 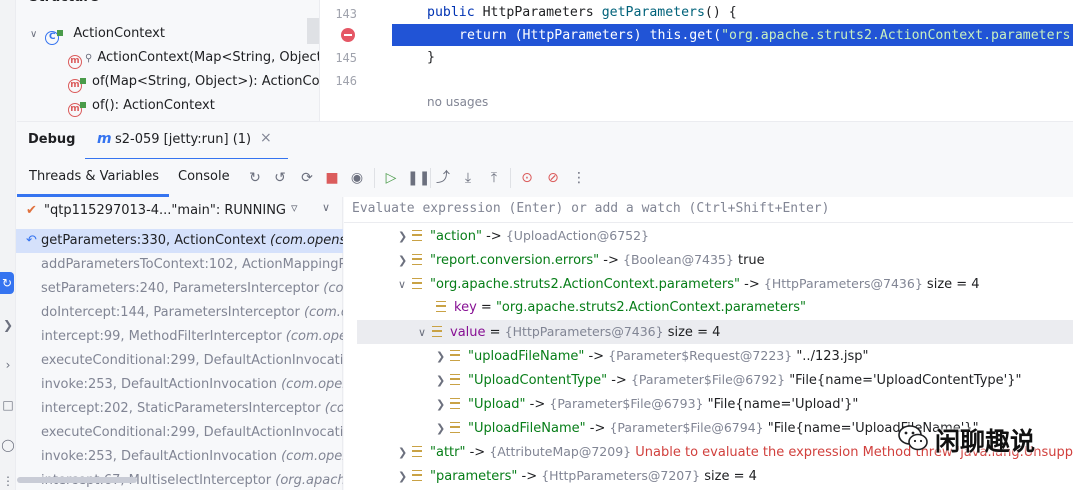 What do you see at coordinates (913, 438) in the screenshot?
I see `wechat-logo` at bounding box center [913, 438].